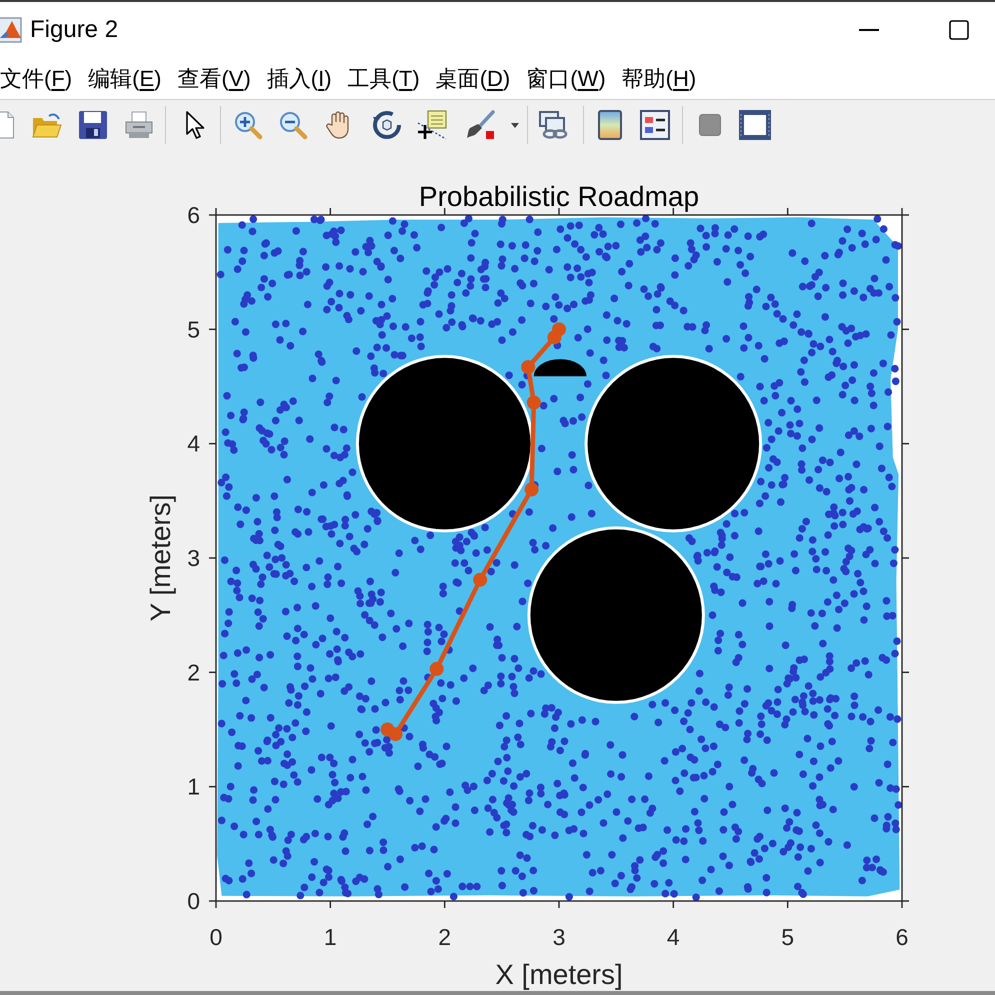  Describe the element at coordinates (432, 125) in the screenshot. I see `crosshair-note-icon` at that location.